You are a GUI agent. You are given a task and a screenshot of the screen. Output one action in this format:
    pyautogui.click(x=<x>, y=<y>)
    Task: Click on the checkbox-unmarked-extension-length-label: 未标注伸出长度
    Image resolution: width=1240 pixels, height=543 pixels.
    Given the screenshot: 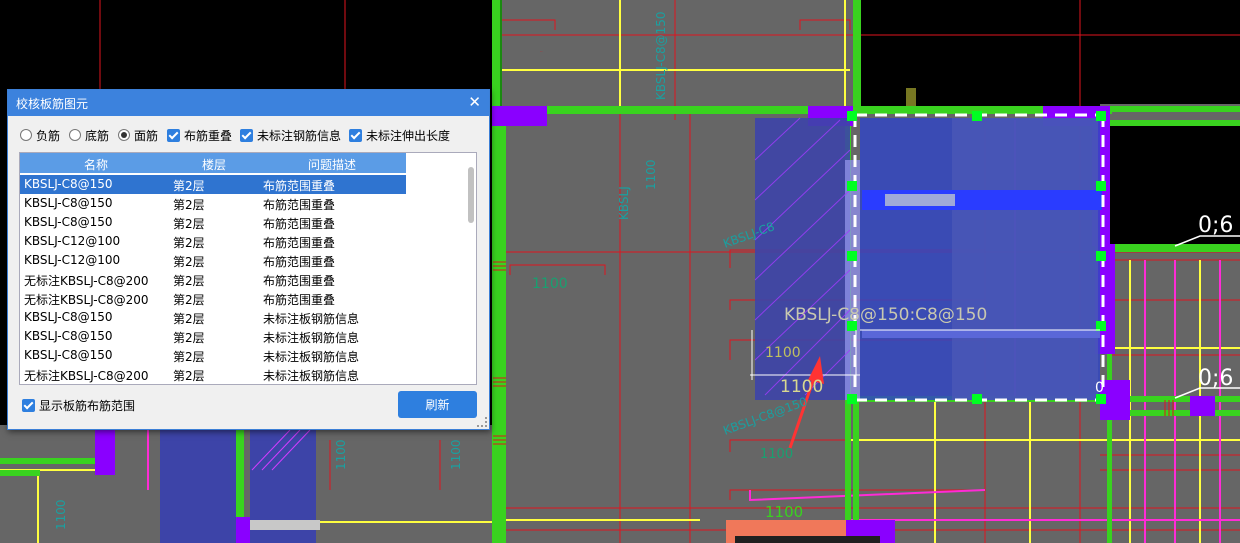 What is the action you would take?
    pyautogui.click(x=408, y=135)
    